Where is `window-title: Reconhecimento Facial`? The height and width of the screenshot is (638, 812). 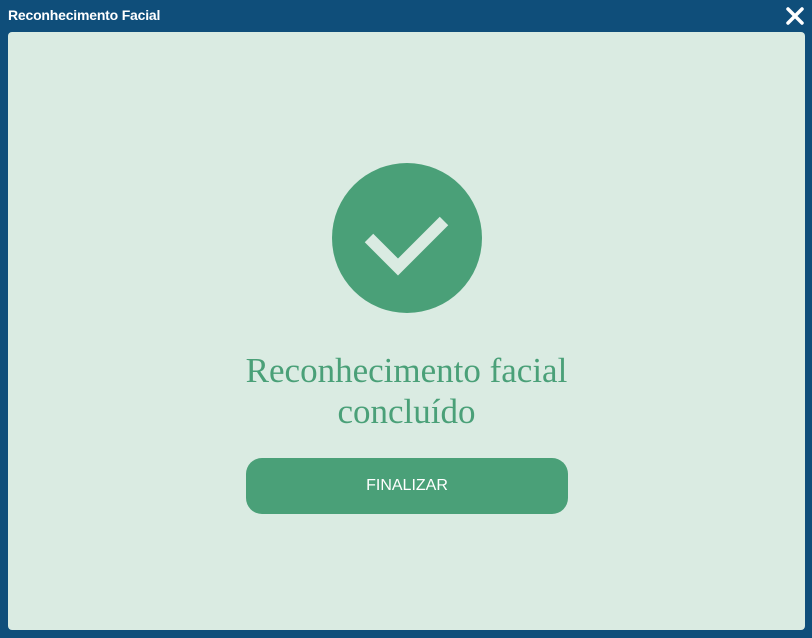
window-title: Reconhecimento Facial is located at coordinates (84, 15).